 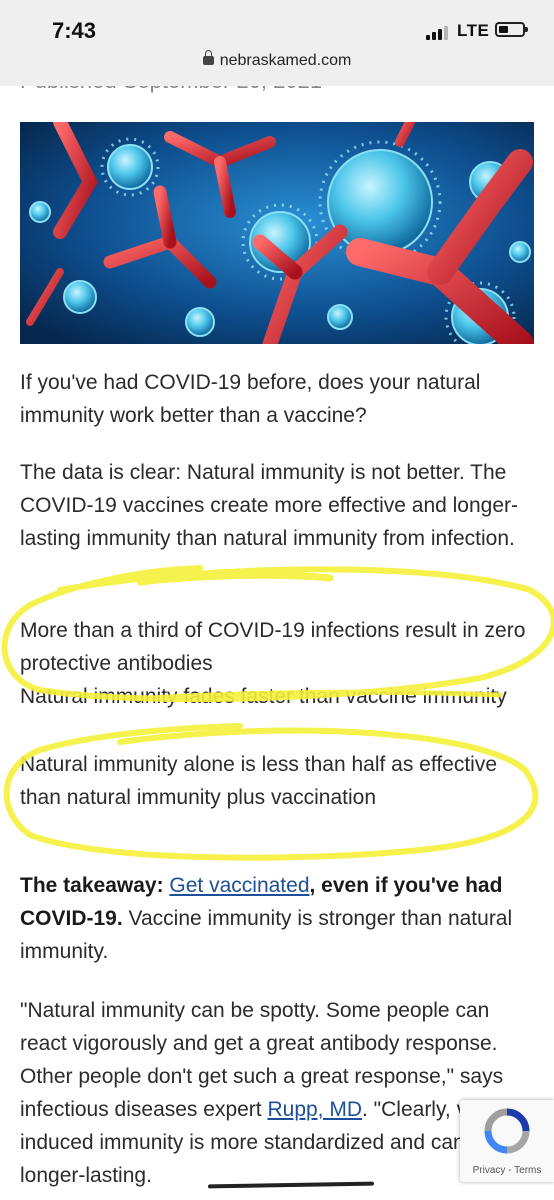 I want to click on lock-icon, so click(x=208, y=57).